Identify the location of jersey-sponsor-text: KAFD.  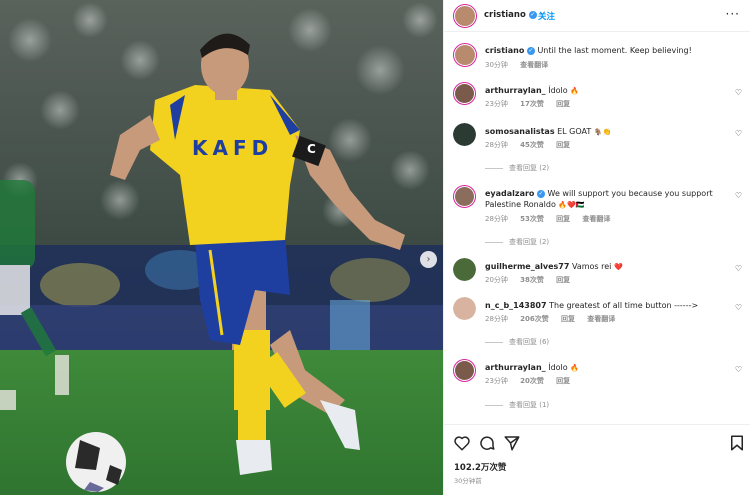
(233, 148).